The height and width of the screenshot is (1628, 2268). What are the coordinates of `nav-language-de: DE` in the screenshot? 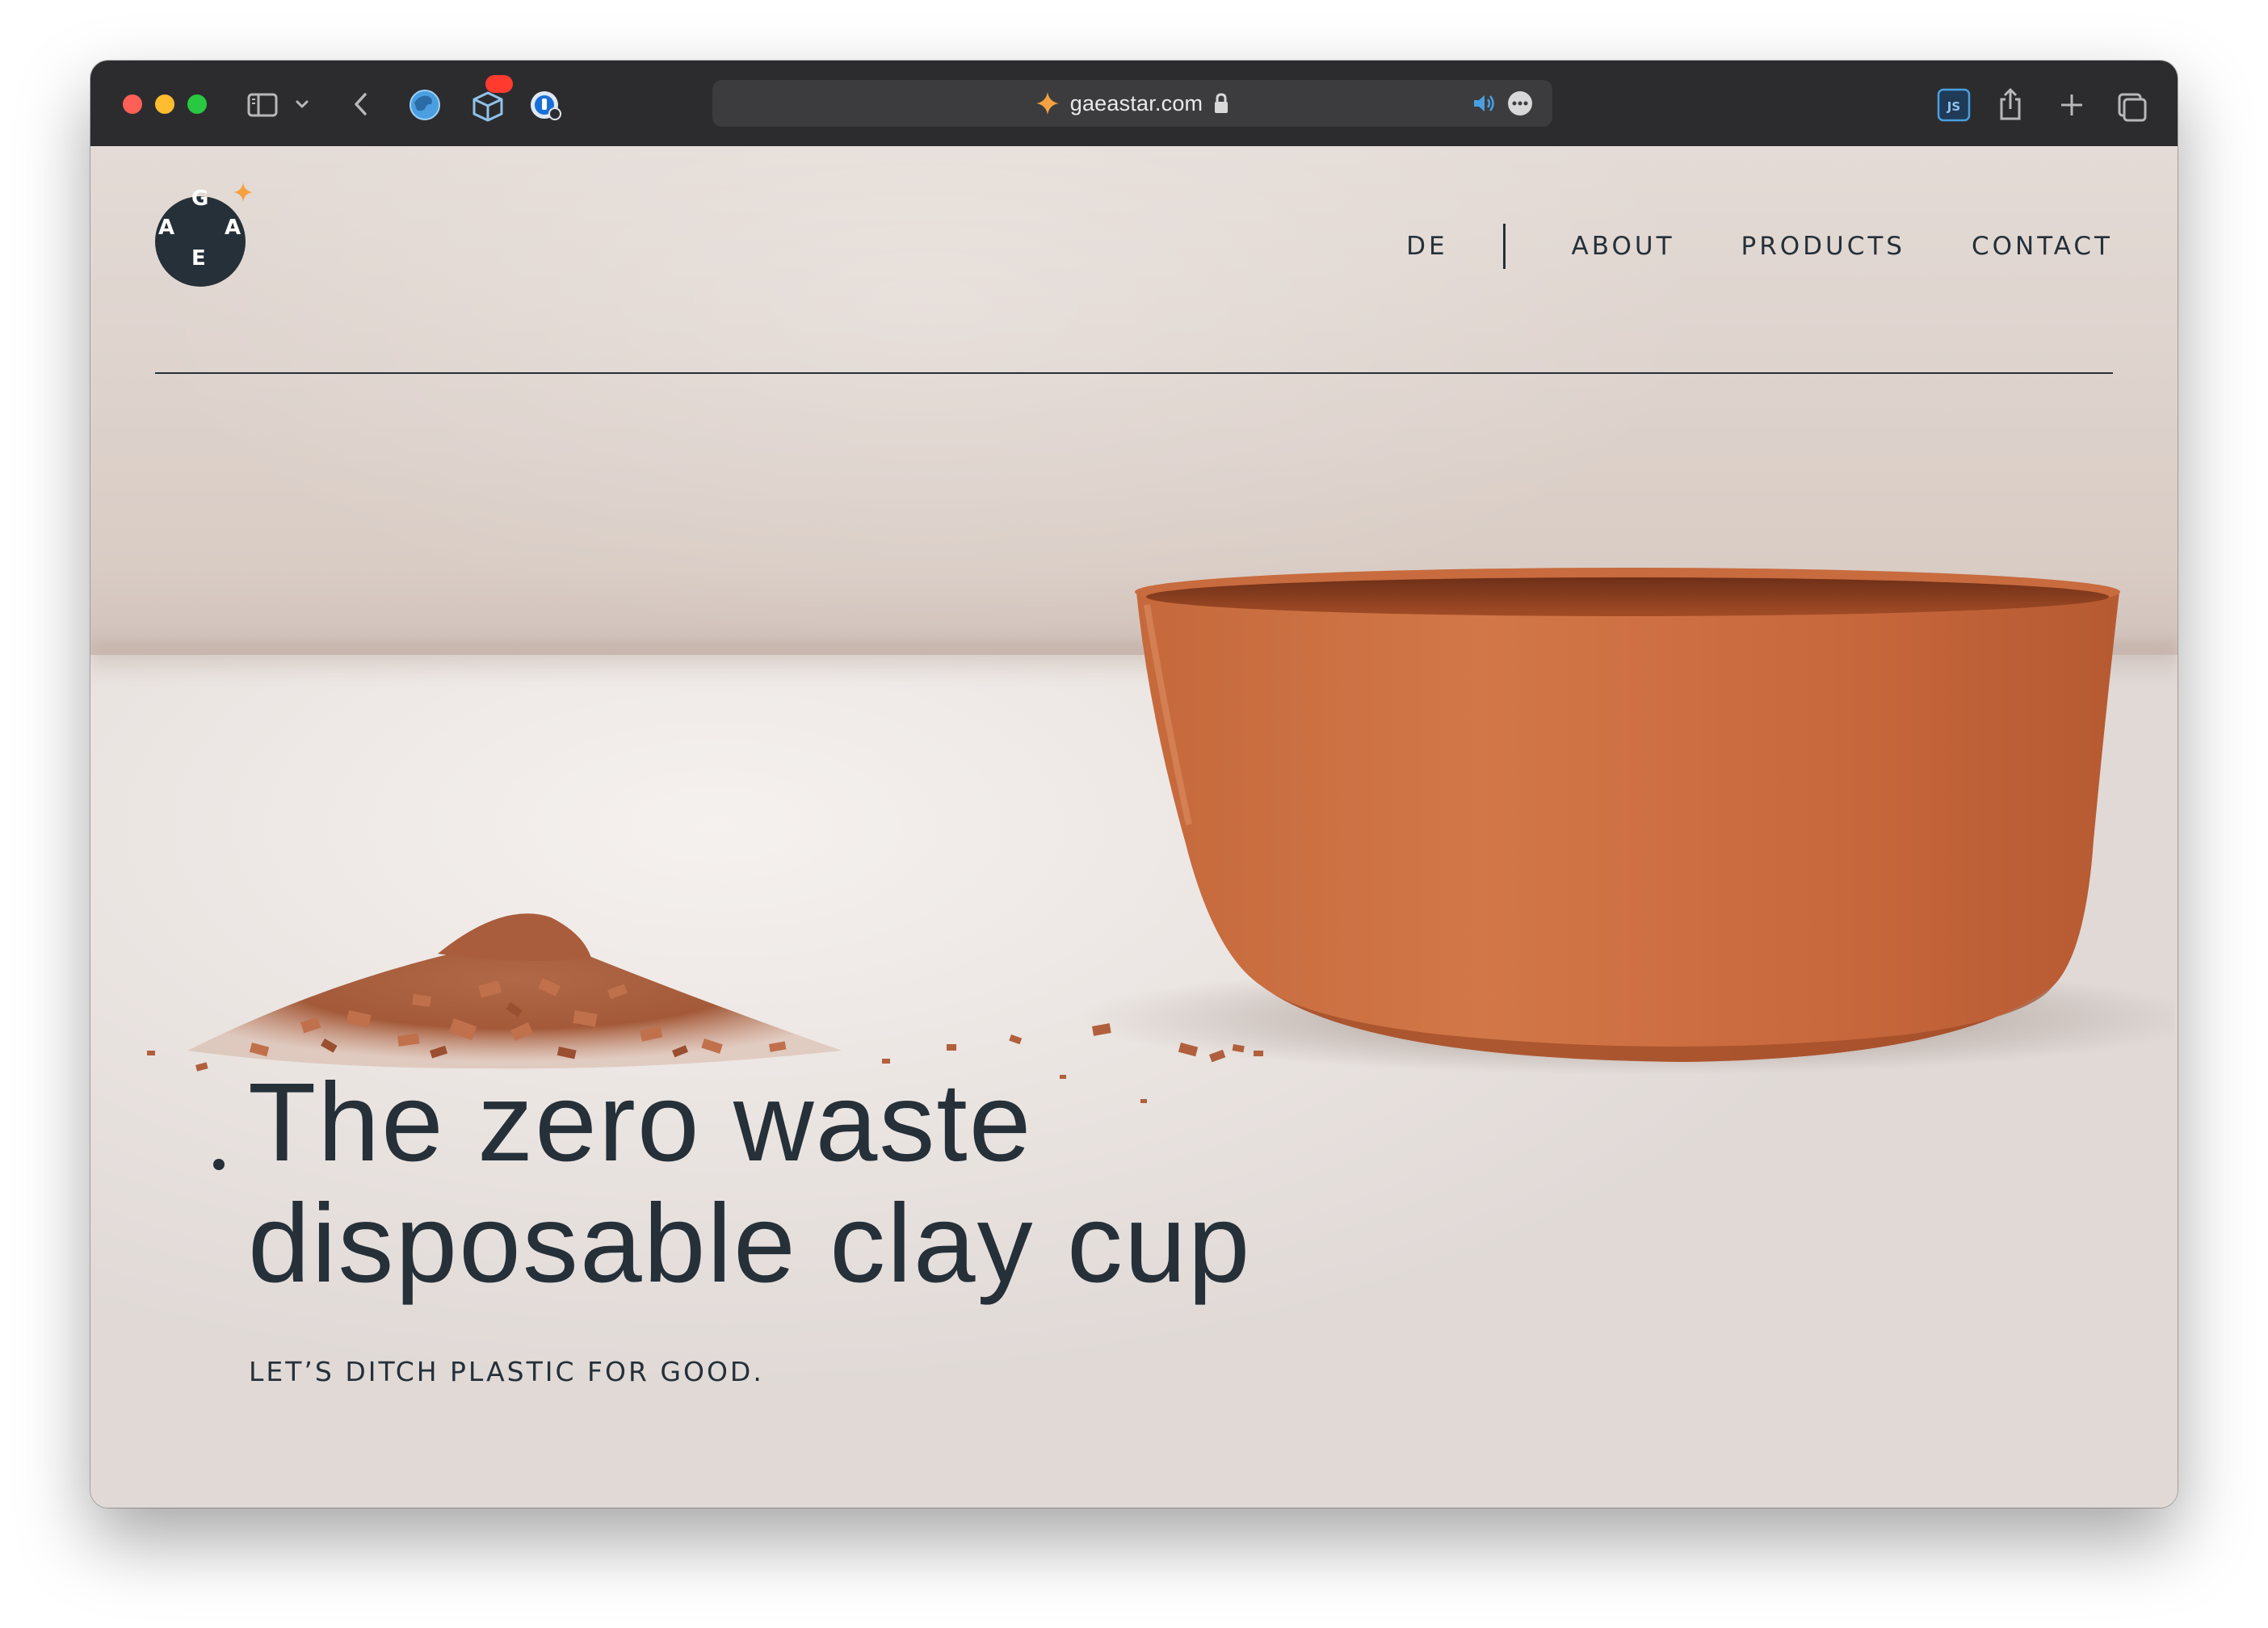 It's located at (1426, 247).